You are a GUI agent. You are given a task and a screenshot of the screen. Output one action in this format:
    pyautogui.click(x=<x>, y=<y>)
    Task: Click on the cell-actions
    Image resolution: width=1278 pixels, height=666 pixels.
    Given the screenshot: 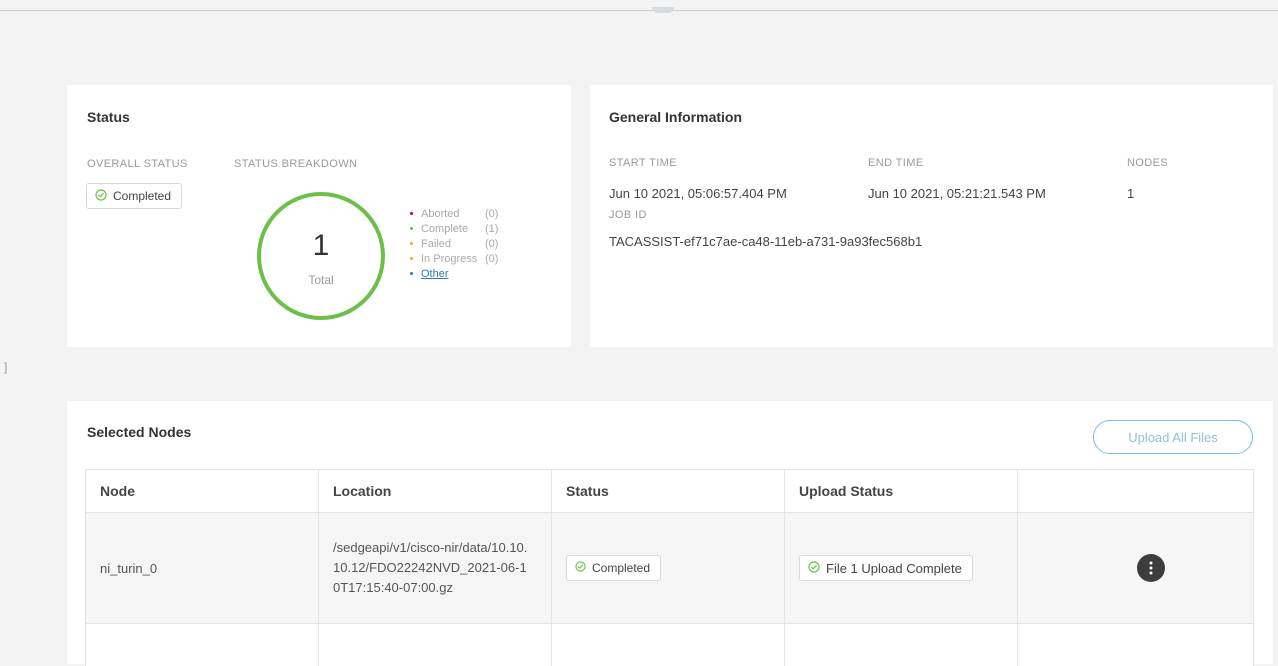 What is the action you would take?
    pyautogui.click(x=1136, y=568)
    